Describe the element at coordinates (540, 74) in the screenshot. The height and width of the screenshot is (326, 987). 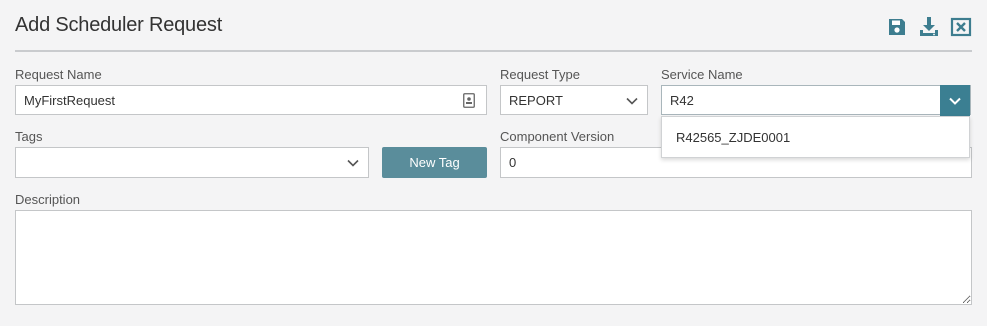
I see `request-type-label: Request Type` at that location.